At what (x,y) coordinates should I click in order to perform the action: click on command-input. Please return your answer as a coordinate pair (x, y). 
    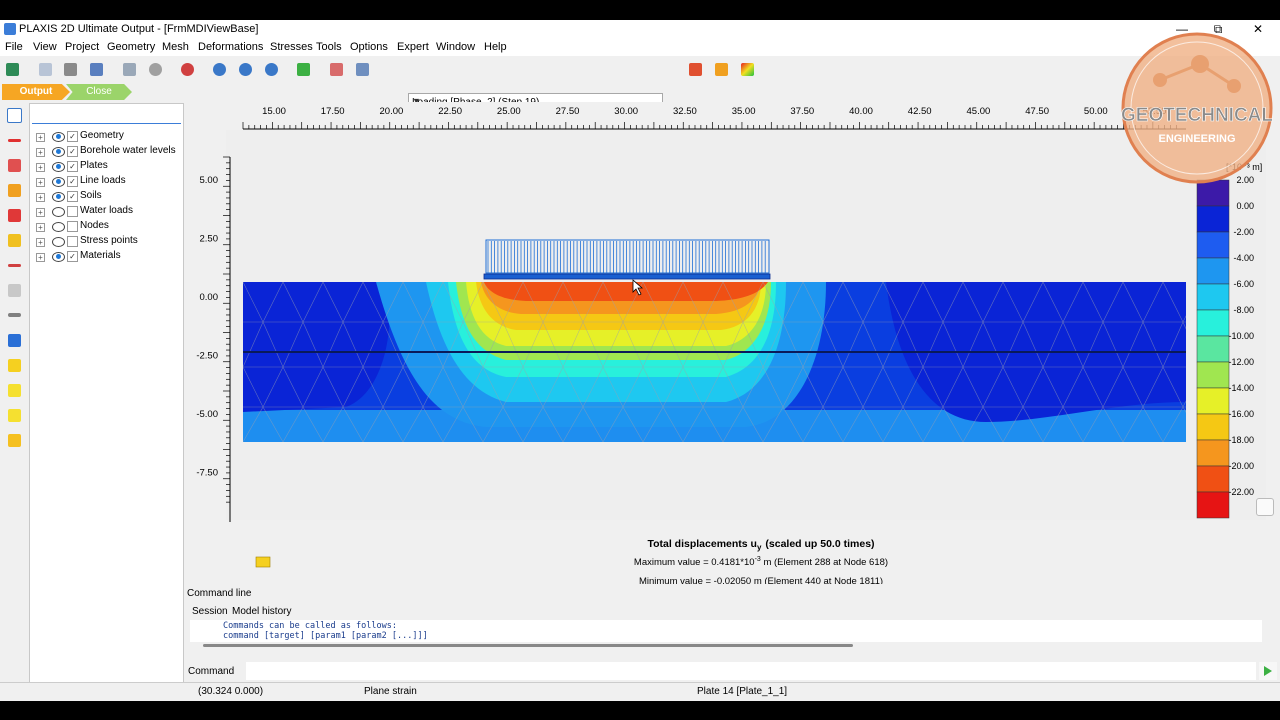
    Looking at the image, I should click on (751, 671).